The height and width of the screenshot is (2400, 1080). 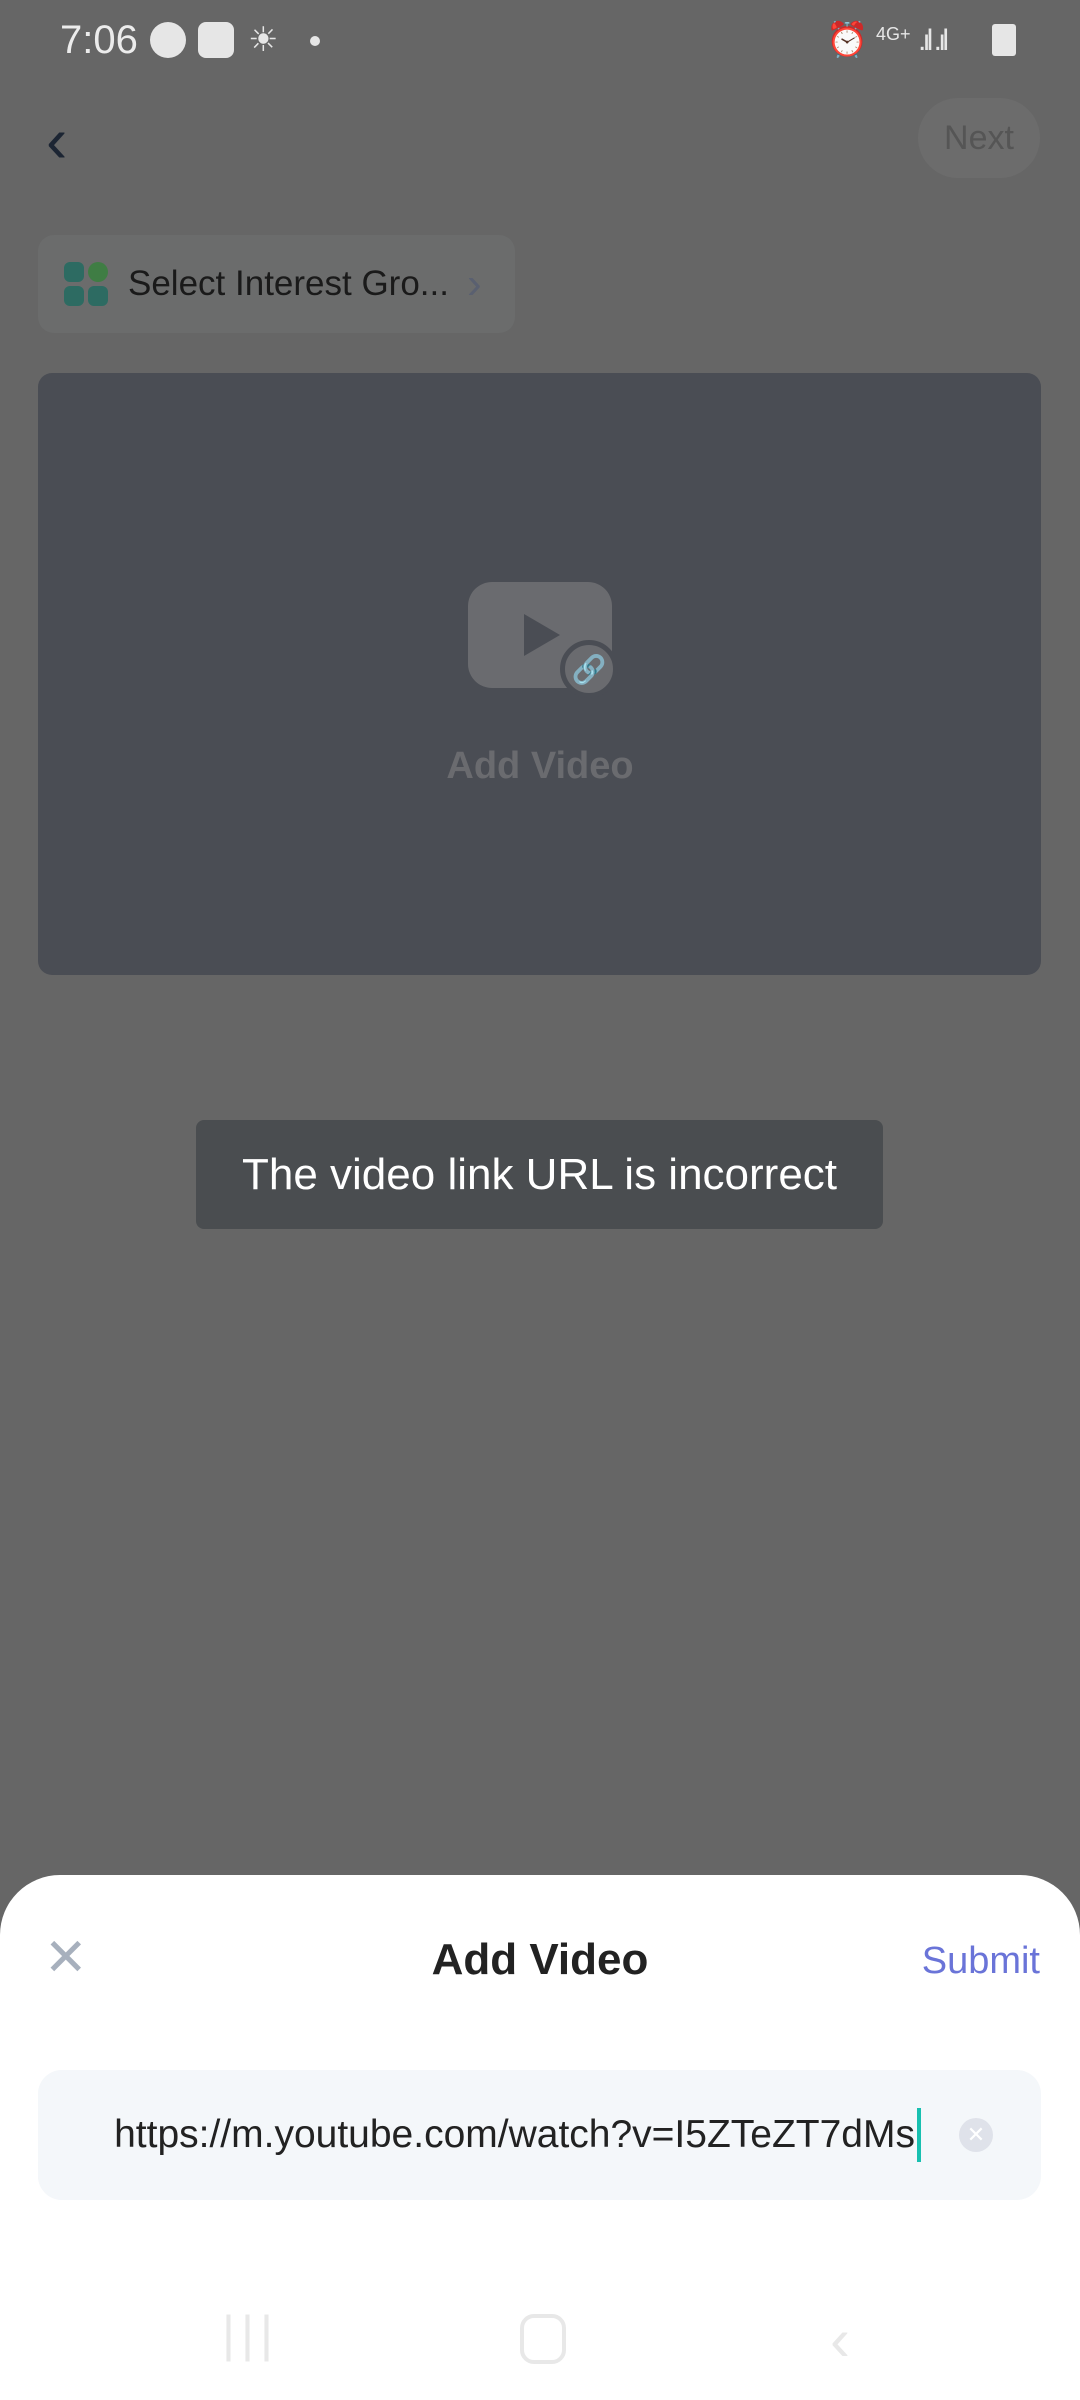 I want to click on next-button: Next, so click(x=979, y=138).